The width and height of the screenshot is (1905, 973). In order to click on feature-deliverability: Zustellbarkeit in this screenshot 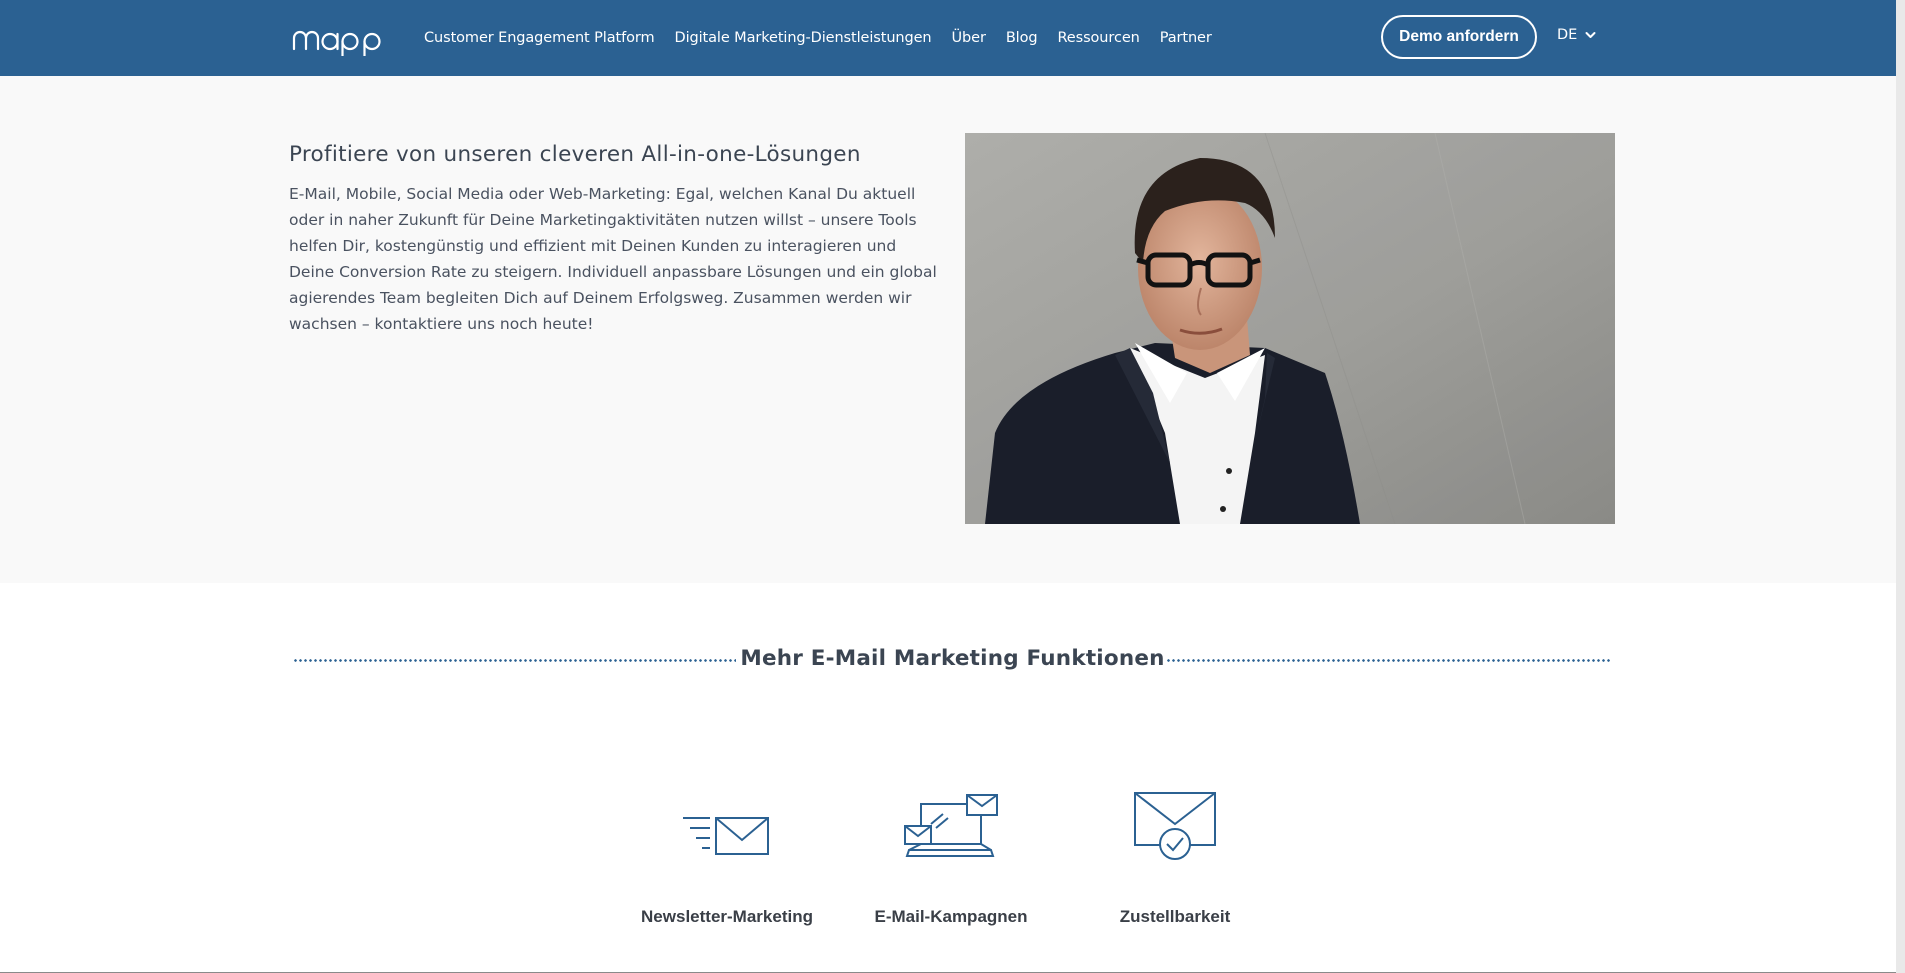, I will do `click(1175, 858)`.